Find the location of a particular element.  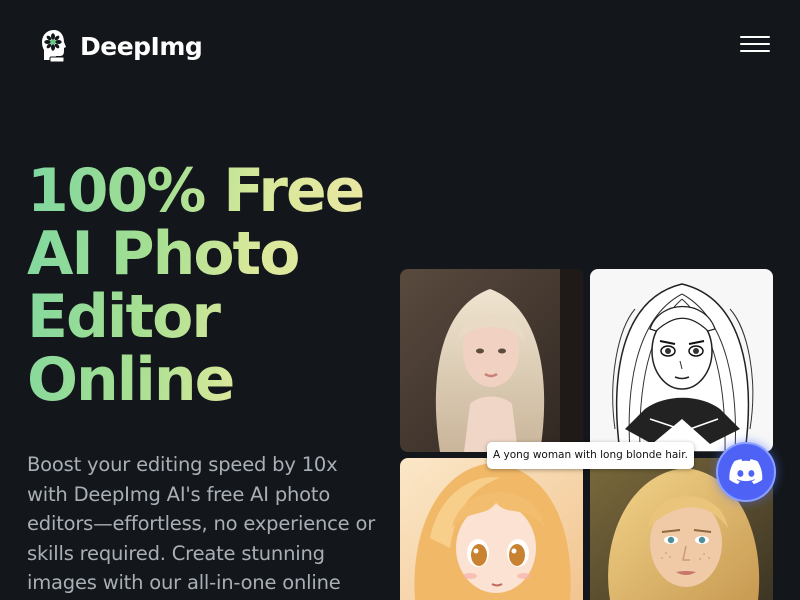

prompt-label: A yong woman with long blonde hair. is located at coordinates (590, 455).